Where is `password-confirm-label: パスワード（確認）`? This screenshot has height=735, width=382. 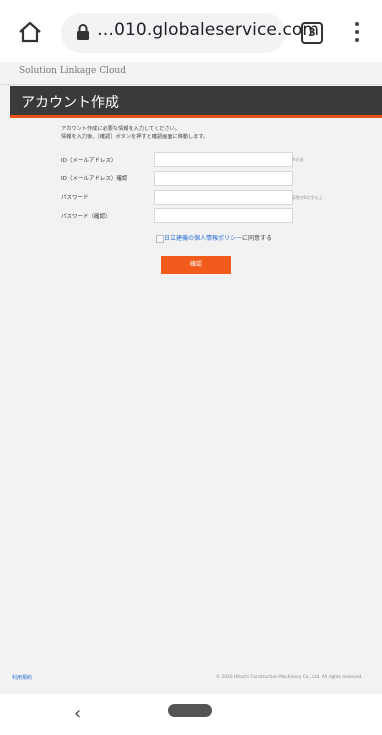 password-confirm-label: パスワード（確認） is located at coordinates (86, 217).